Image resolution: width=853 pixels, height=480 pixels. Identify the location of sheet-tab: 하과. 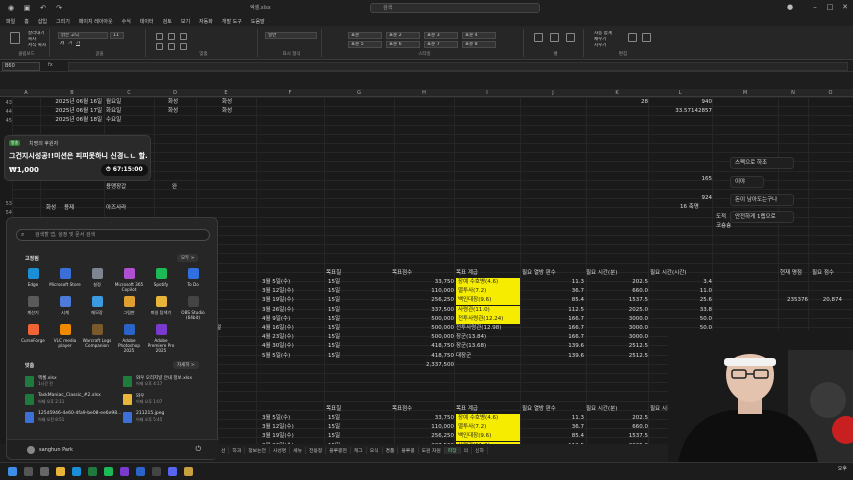
(237, 450).